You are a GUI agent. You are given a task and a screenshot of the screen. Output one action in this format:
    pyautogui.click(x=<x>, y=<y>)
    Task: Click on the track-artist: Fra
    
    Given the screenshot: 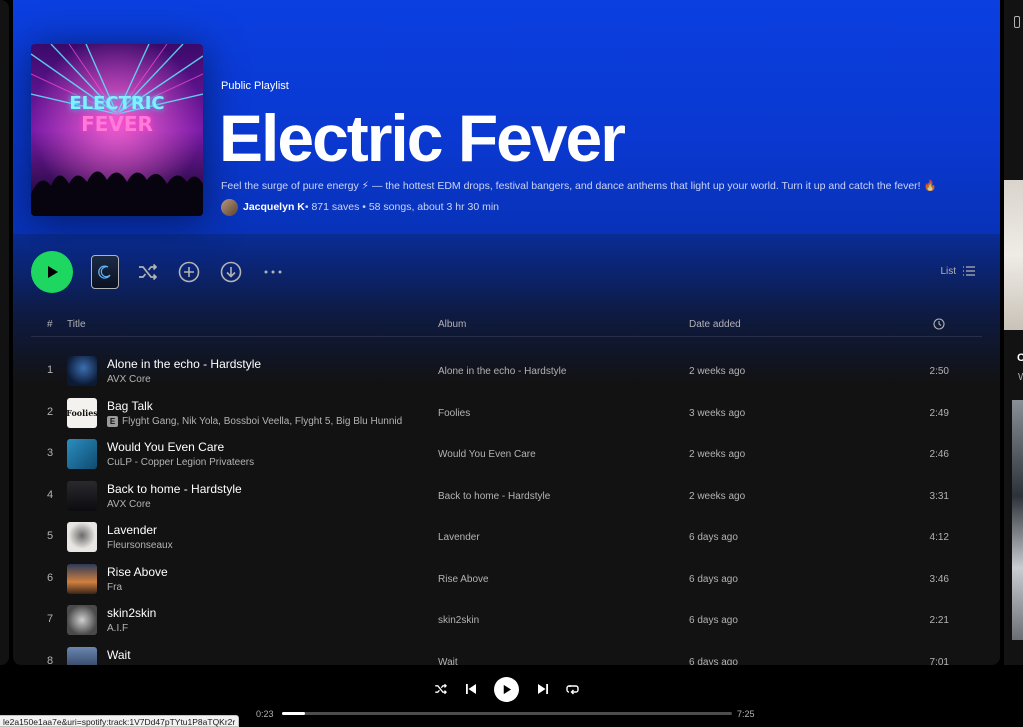 What is the action you would take?
    pyautogui.click(x=114, y=587)
    